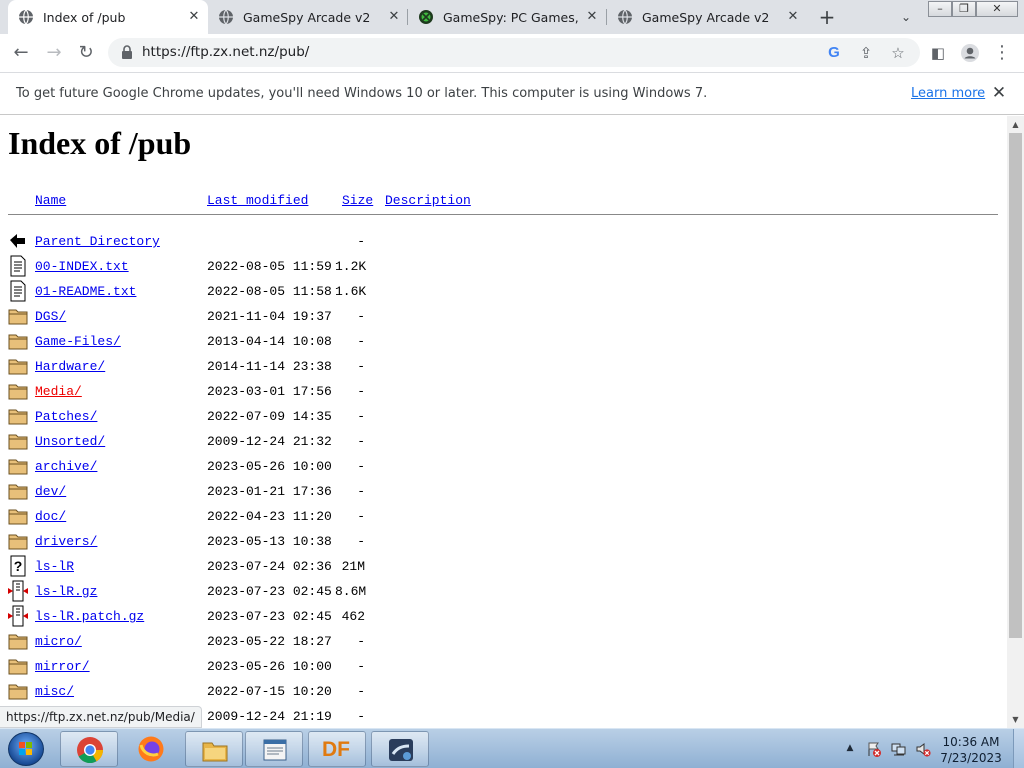 Image resolution: width=1024 pixels, height=768 pixels. I want to click on network-icon, so click(899, 749).